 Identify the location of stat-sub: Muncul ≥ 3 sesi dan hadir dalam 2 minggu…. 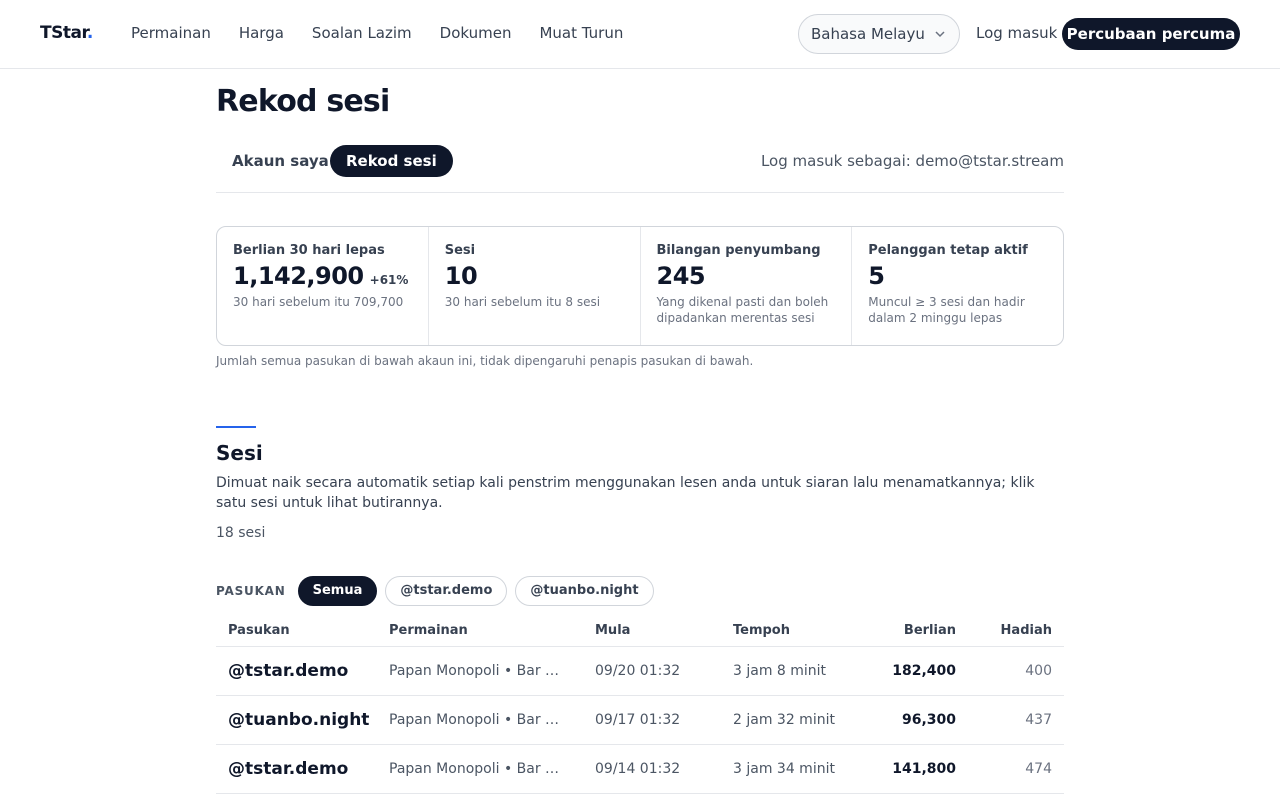
(946, 310).